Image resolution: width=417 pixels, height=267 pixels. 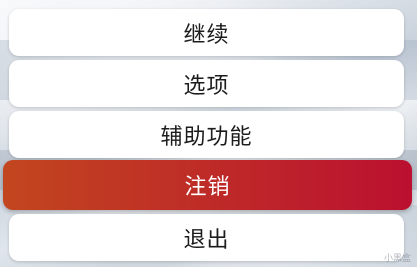 I want to click on watermark: 小黑盒, so click(x=397, y=259).